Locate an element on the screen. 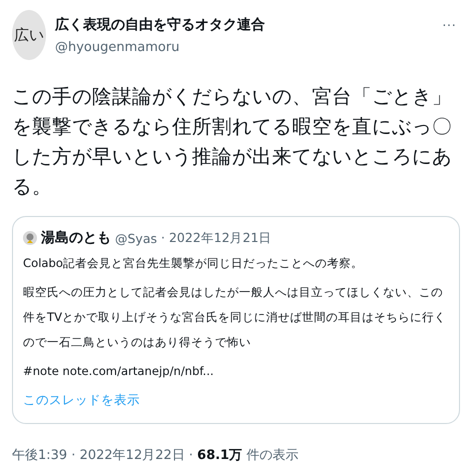 The image size is (472, 472). more-button: ··· is located at coordinates (449, 24).